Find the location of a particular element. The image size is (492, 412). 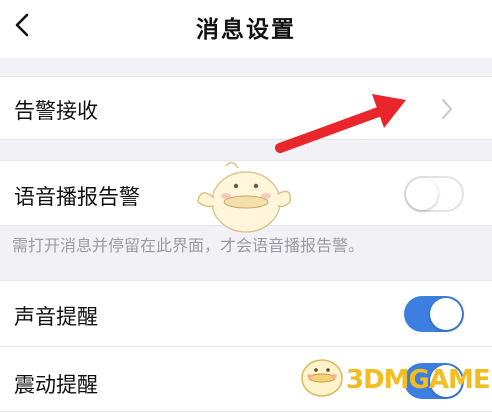

watermark-text: 3DMGAME is located at coordinates (418, 380).